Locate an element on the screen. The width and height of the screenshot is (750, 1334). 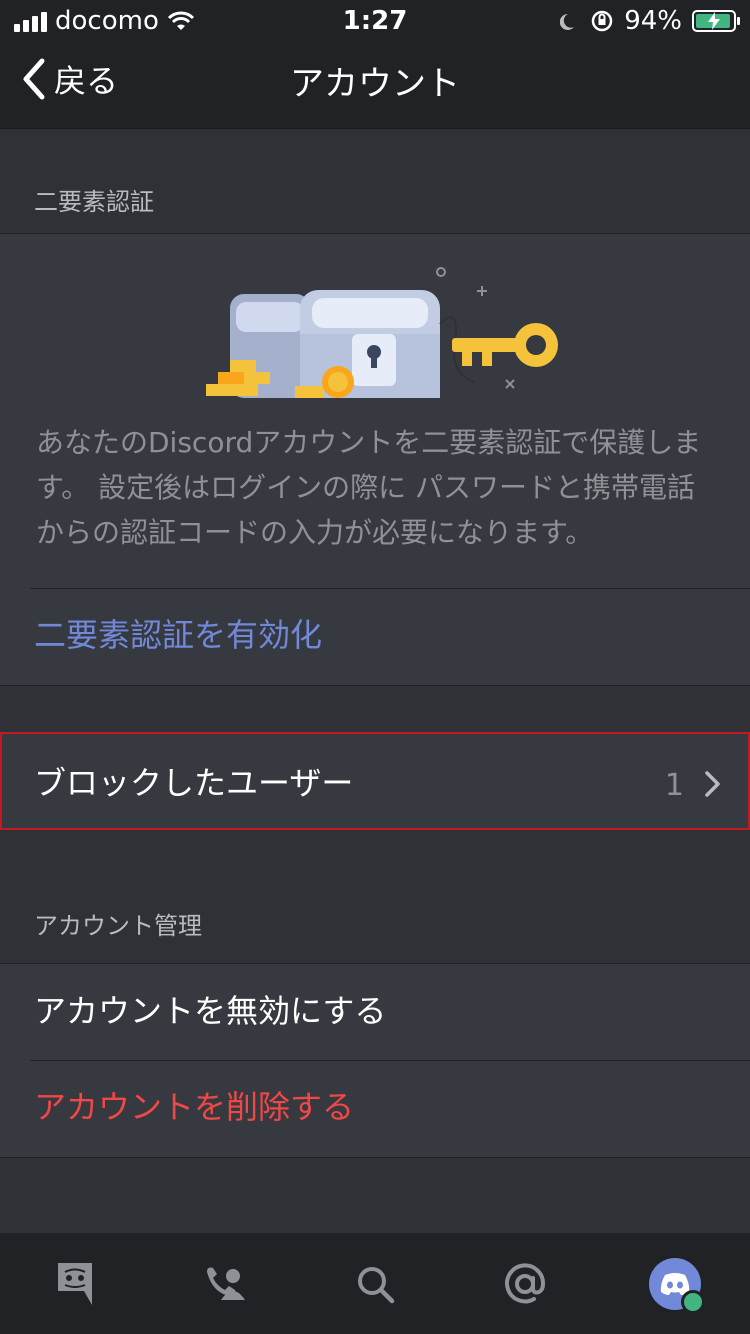
tab-friends is located at coordinates (225, 1284).